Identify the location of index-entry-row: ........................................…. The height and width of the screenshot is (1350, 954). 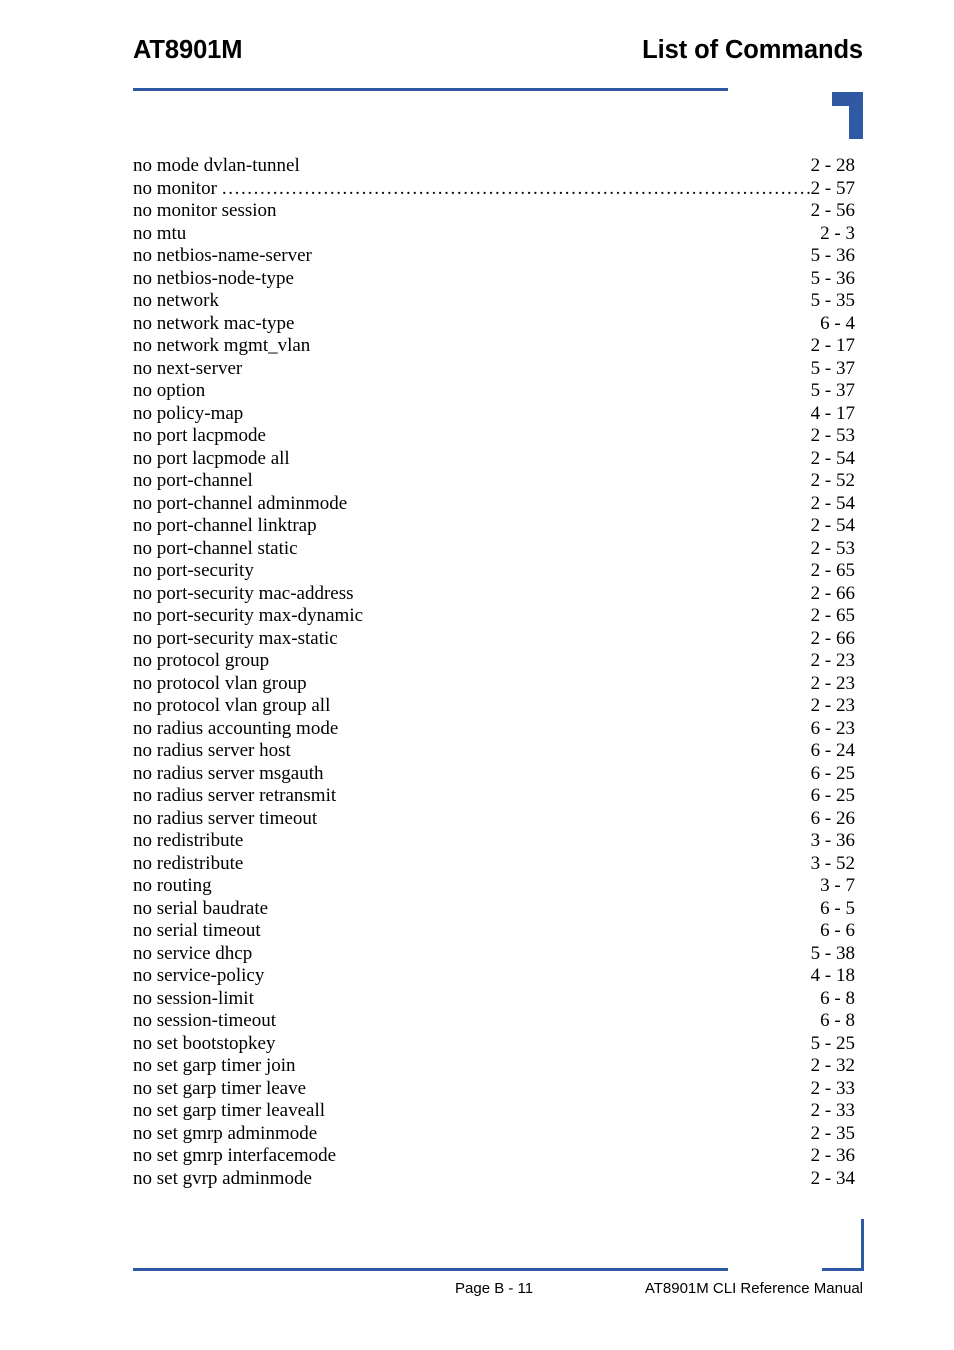
(494, 188).